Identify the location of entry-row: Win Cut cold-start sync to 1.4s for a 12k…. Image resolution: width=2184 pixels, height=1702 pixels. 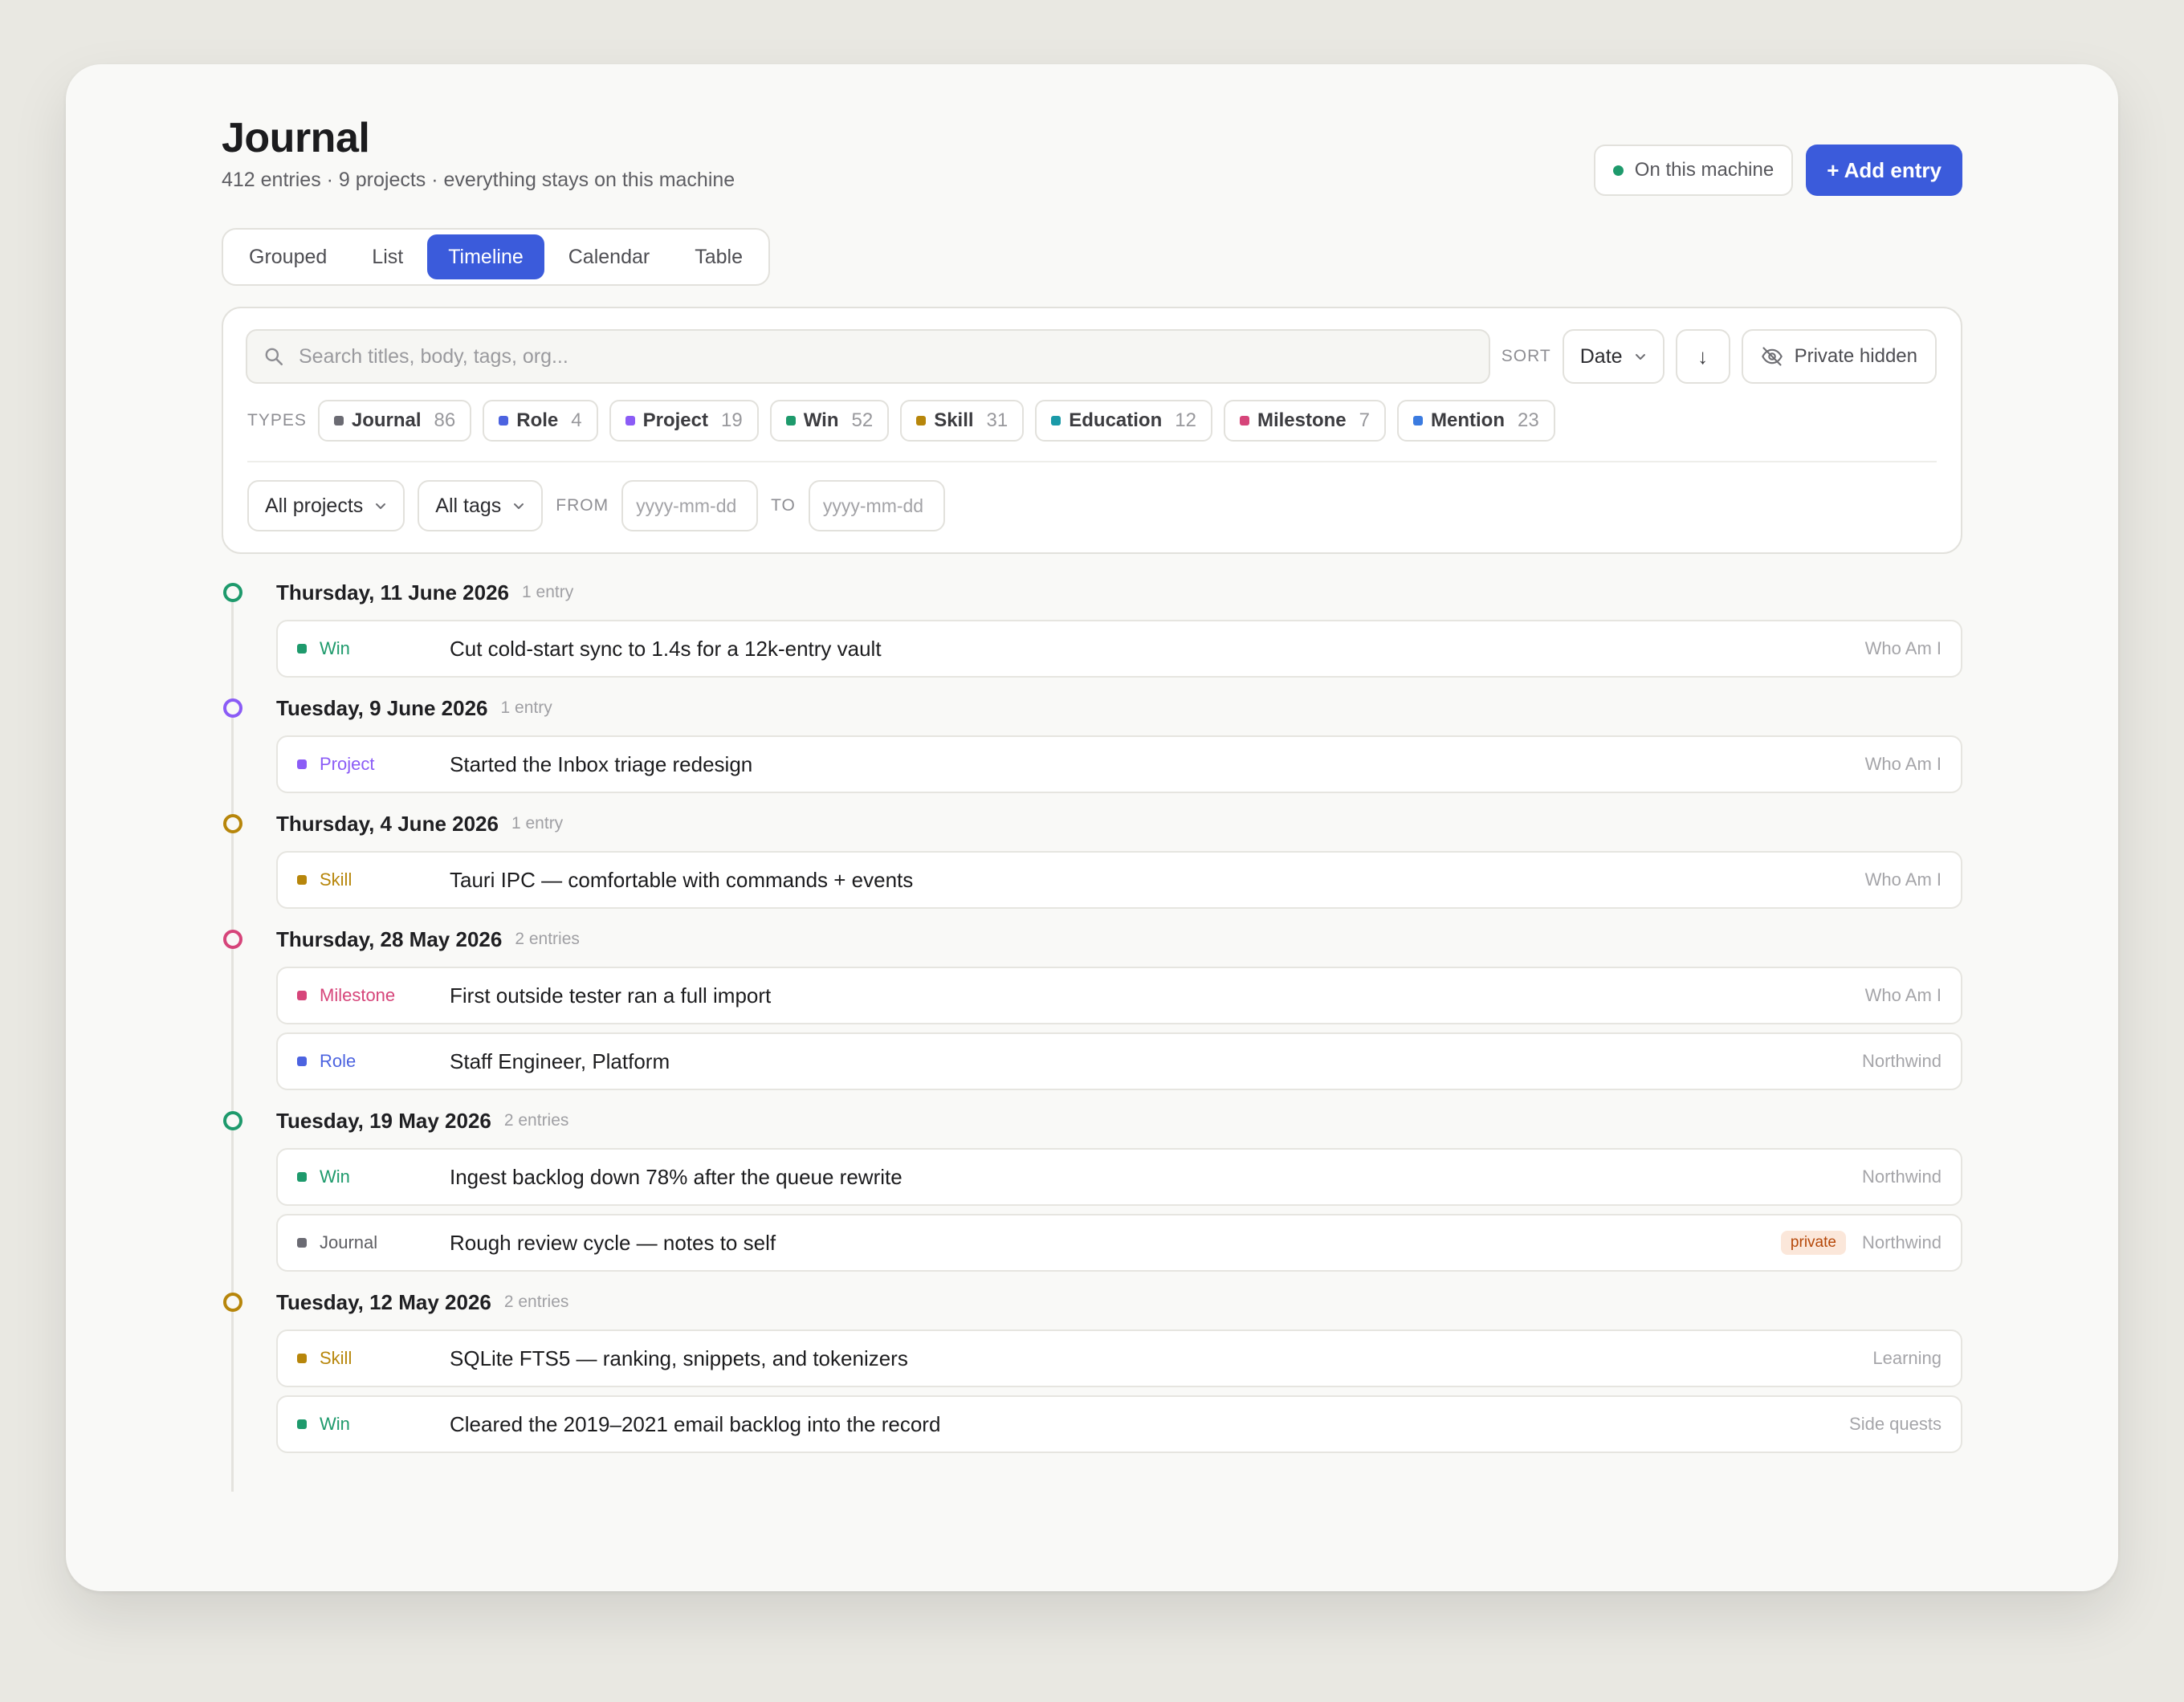
(1119, 649).